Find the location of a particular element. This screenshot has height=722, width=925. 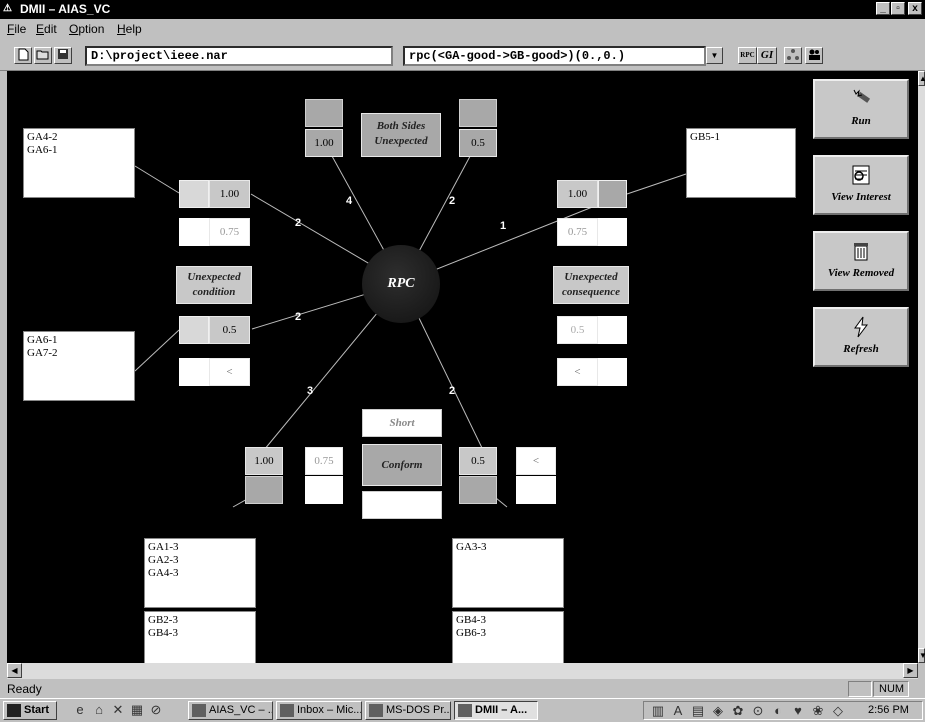

maximize-button: ▫ is located at coordinates (898, 8).